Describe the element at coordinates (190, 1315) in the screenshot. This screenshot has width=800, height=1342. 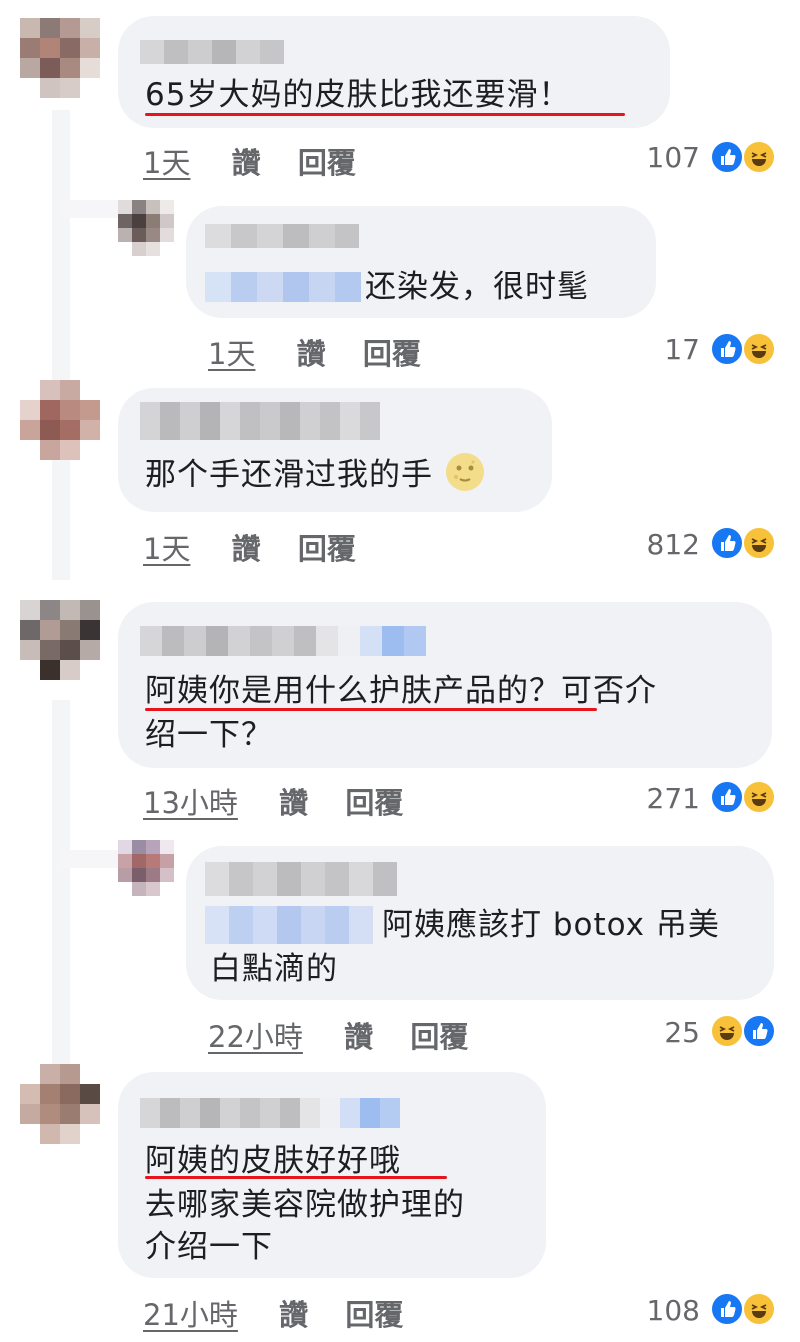
I see `comment-time: 21小時` at that location.